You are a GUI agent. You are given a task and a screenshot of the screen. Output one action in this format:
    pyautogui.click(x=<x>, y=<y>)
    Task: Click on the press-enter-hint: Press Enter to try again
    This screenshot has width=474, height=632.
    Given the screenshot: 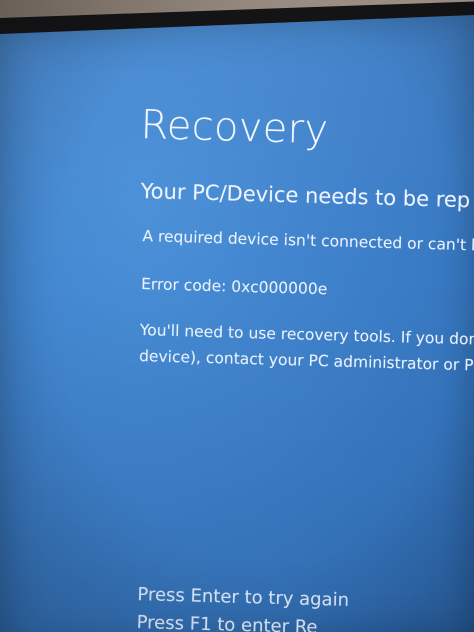 What is the action you would take?
    pyautogui.click(x=243, y=597)
    